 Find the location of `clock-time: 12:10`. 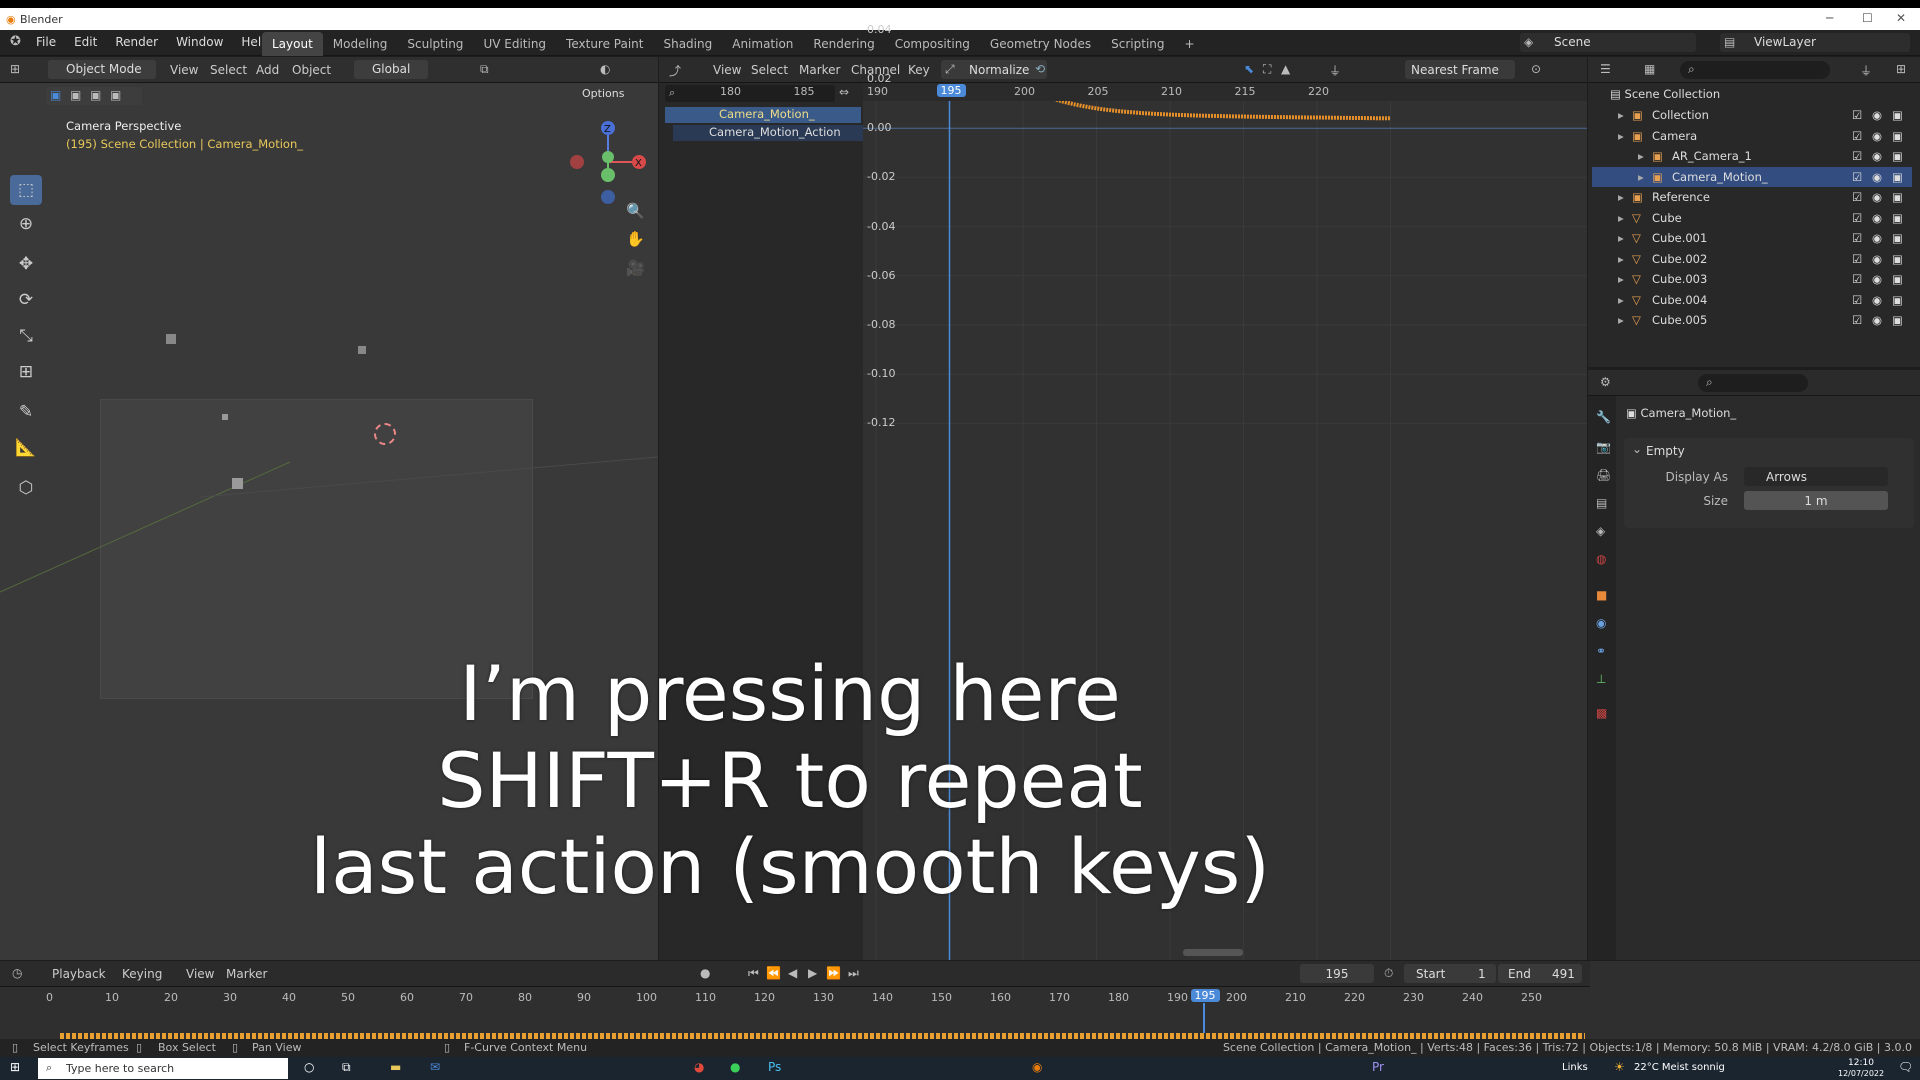

clock-time: 12:10 is located at coordinates (1861, 1063).